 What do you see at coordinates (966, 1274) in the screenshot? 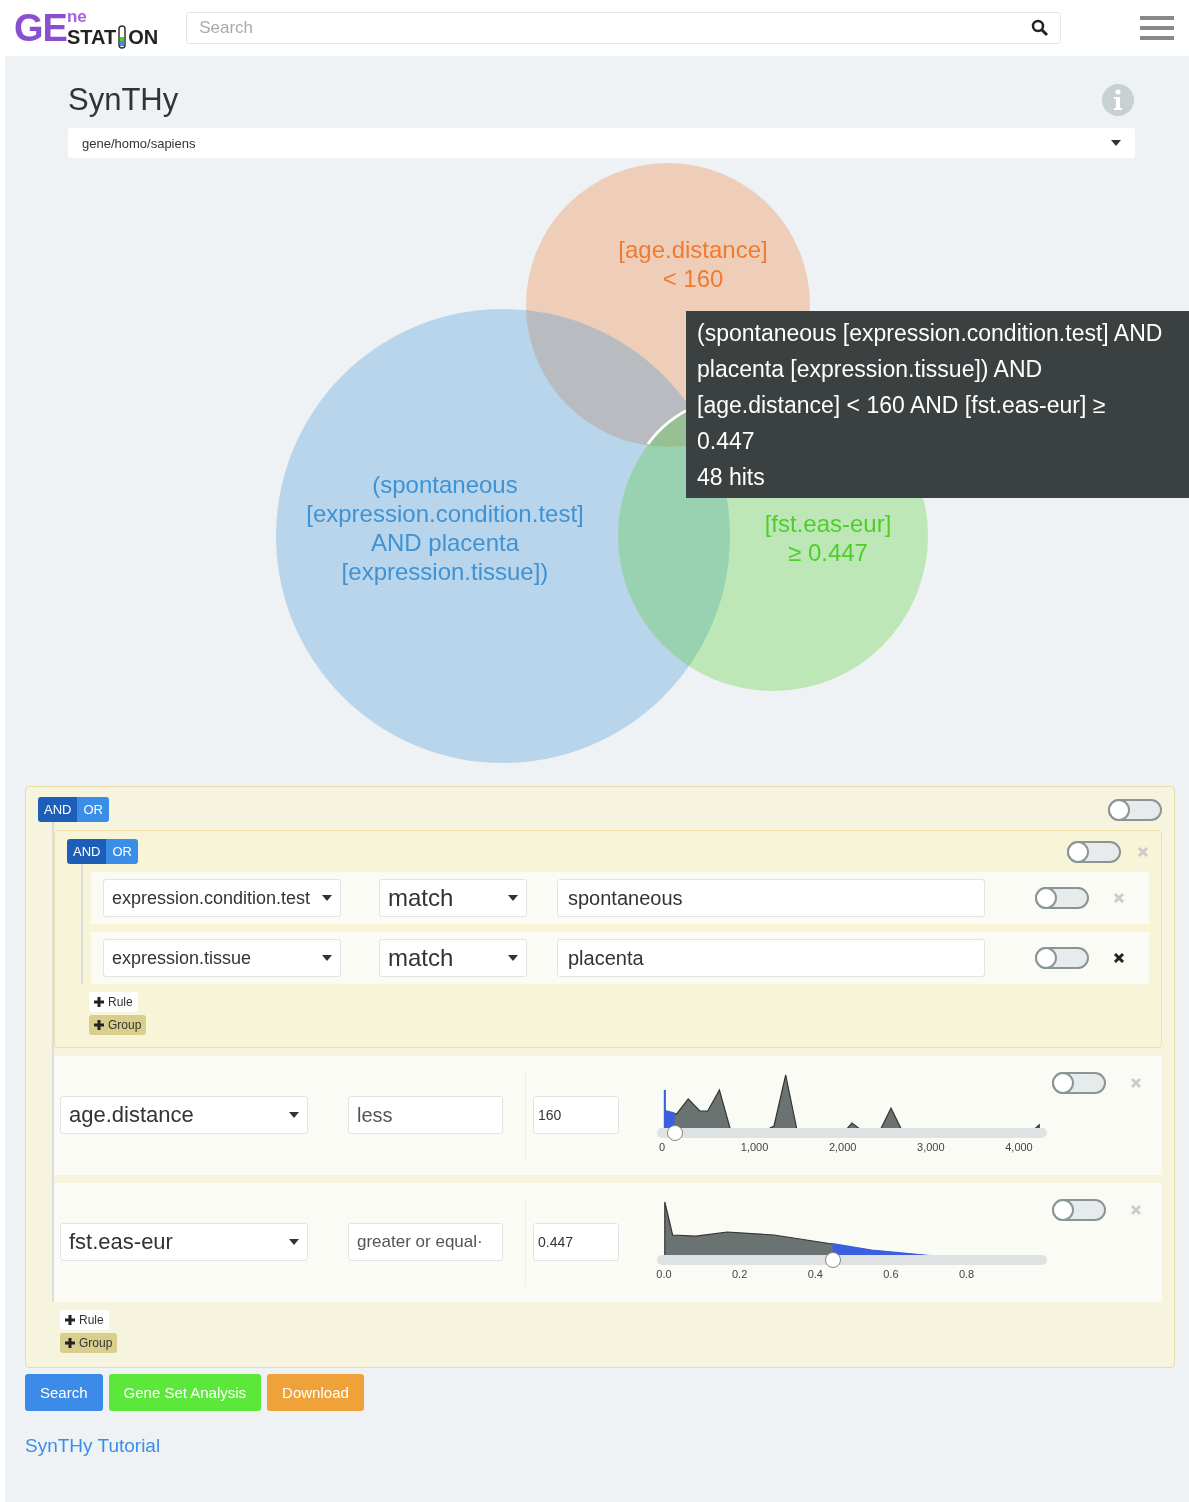
I see `tick-label: 0.8` at bounding box center [966, 1274].